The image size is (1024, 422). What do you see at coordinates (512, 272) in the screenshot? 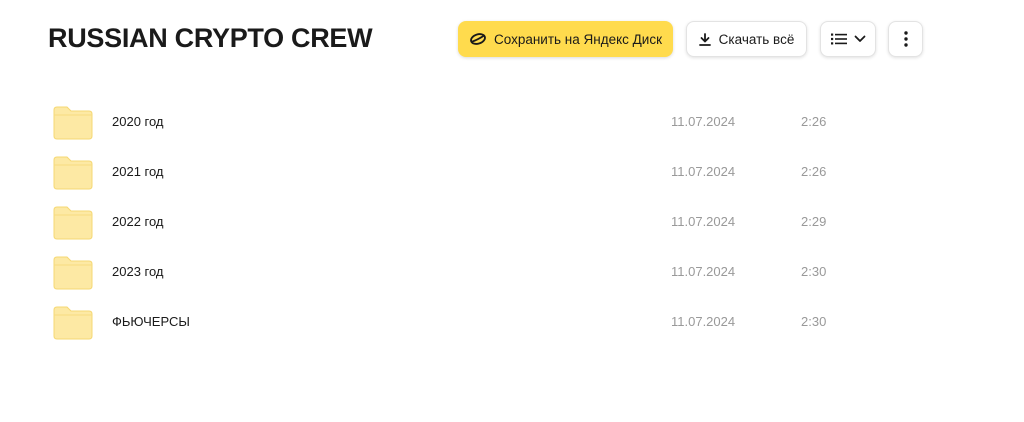
I see `file-row: 2023 год 11.07.2024 2:30` at bounding box center [512, 272].